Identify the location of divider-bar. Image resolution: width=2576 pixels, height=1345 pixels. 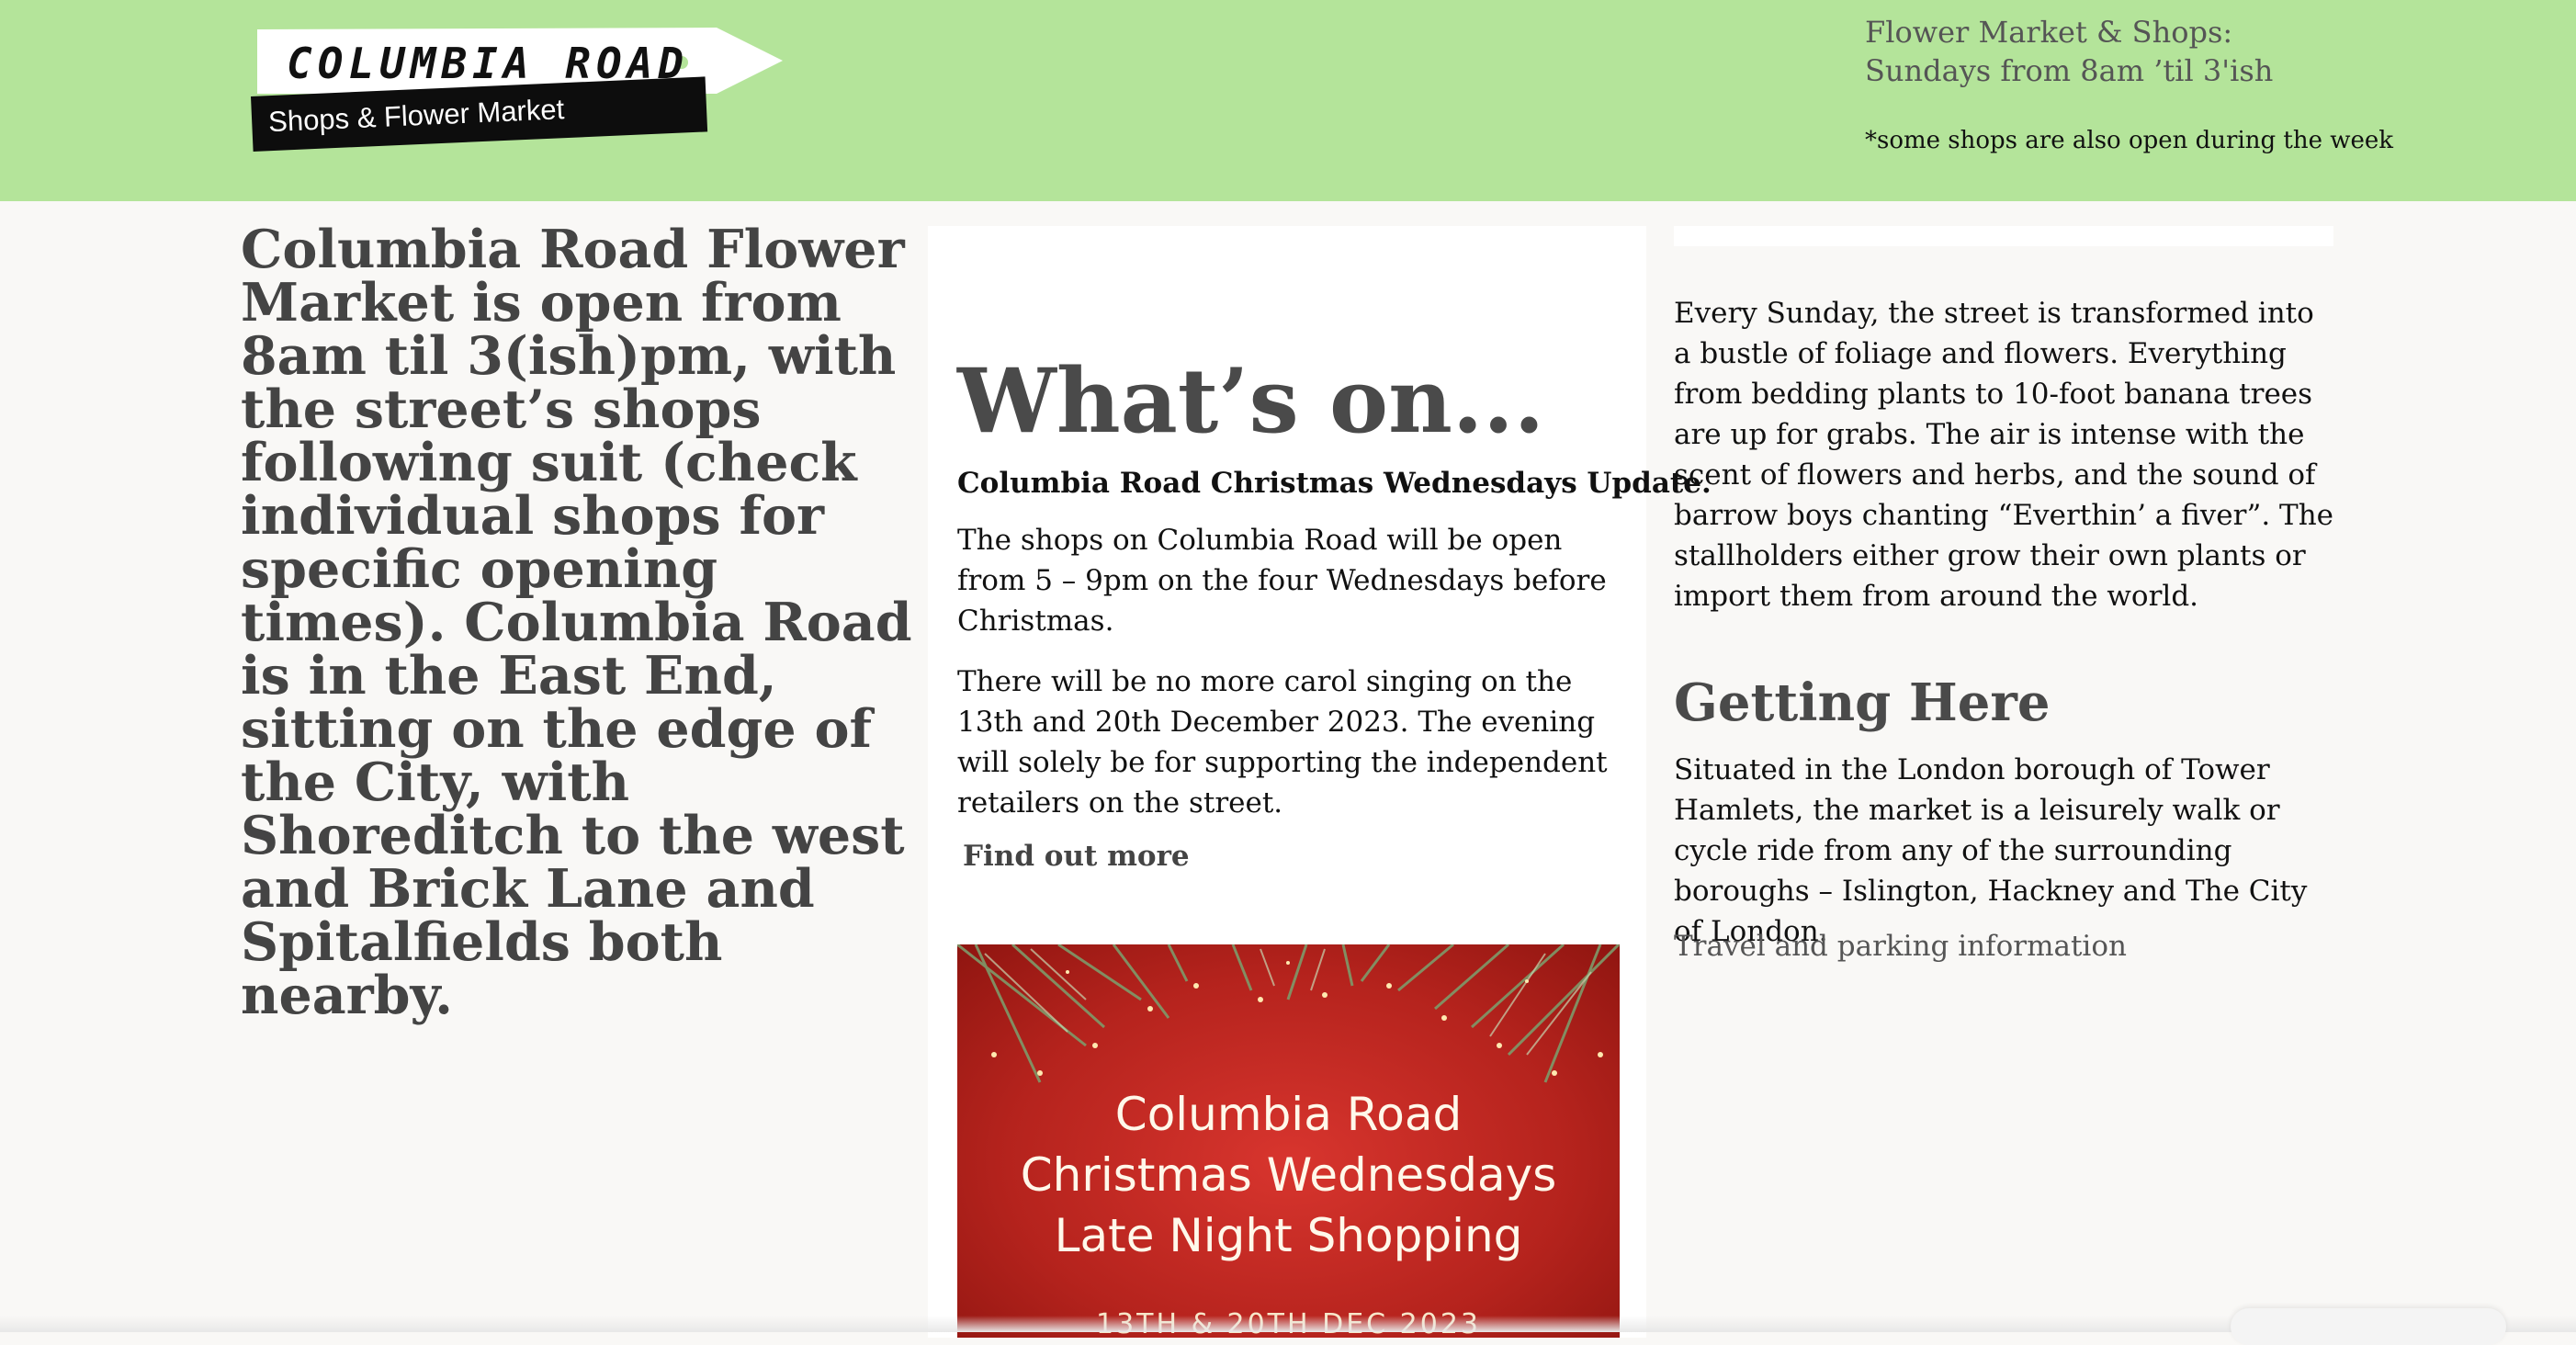
(2003, 236).